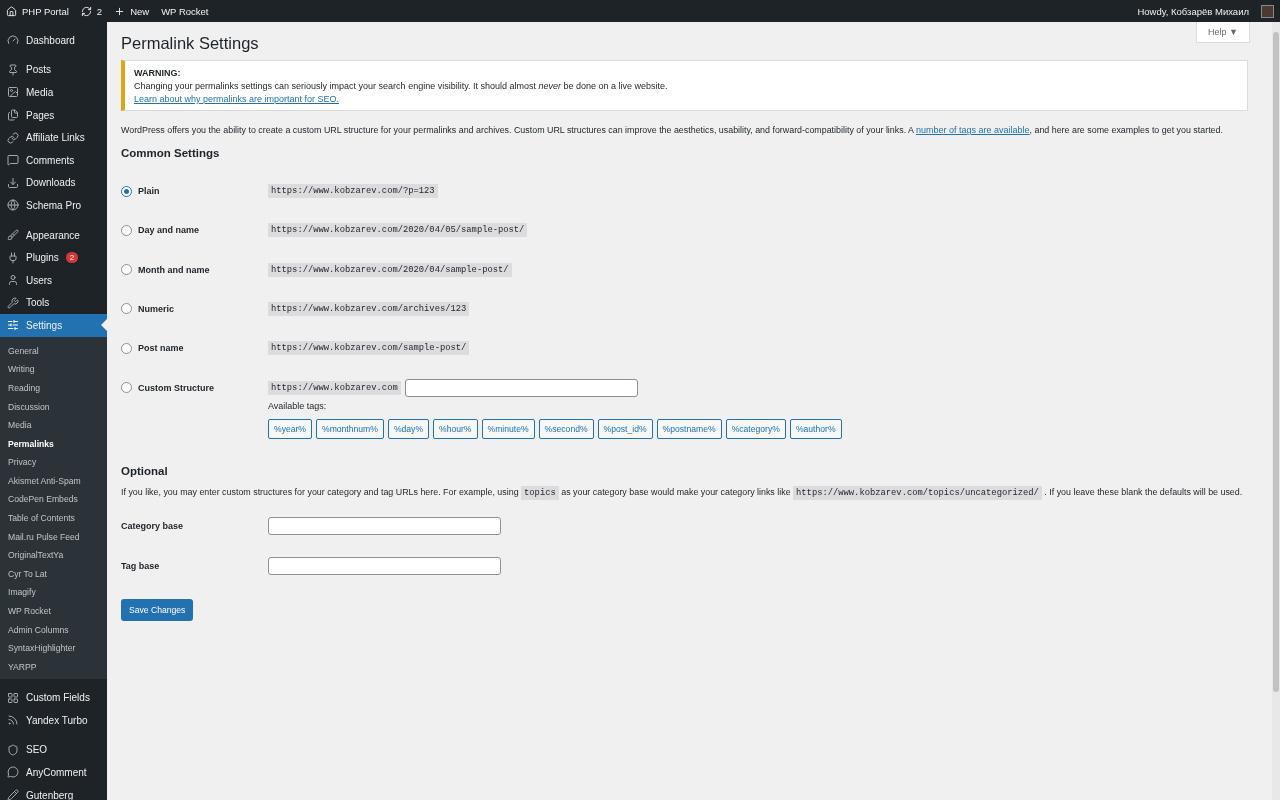 Image resolution: width=1280 pixels, height=800 pixels. Describe the element at coordinates (53, 611) in the screenshot. I see `submenu-item: WP Rocket` at that location.